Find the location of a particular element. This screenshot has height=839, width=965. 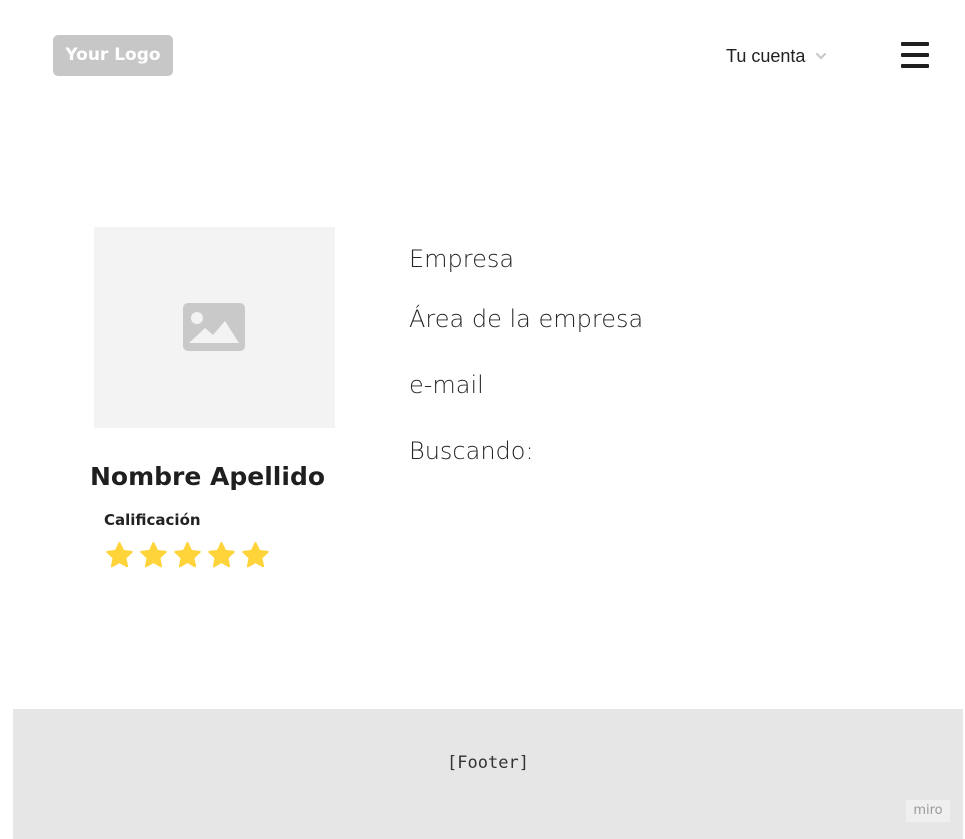

rating-stars is located at coordinates (187, 555).